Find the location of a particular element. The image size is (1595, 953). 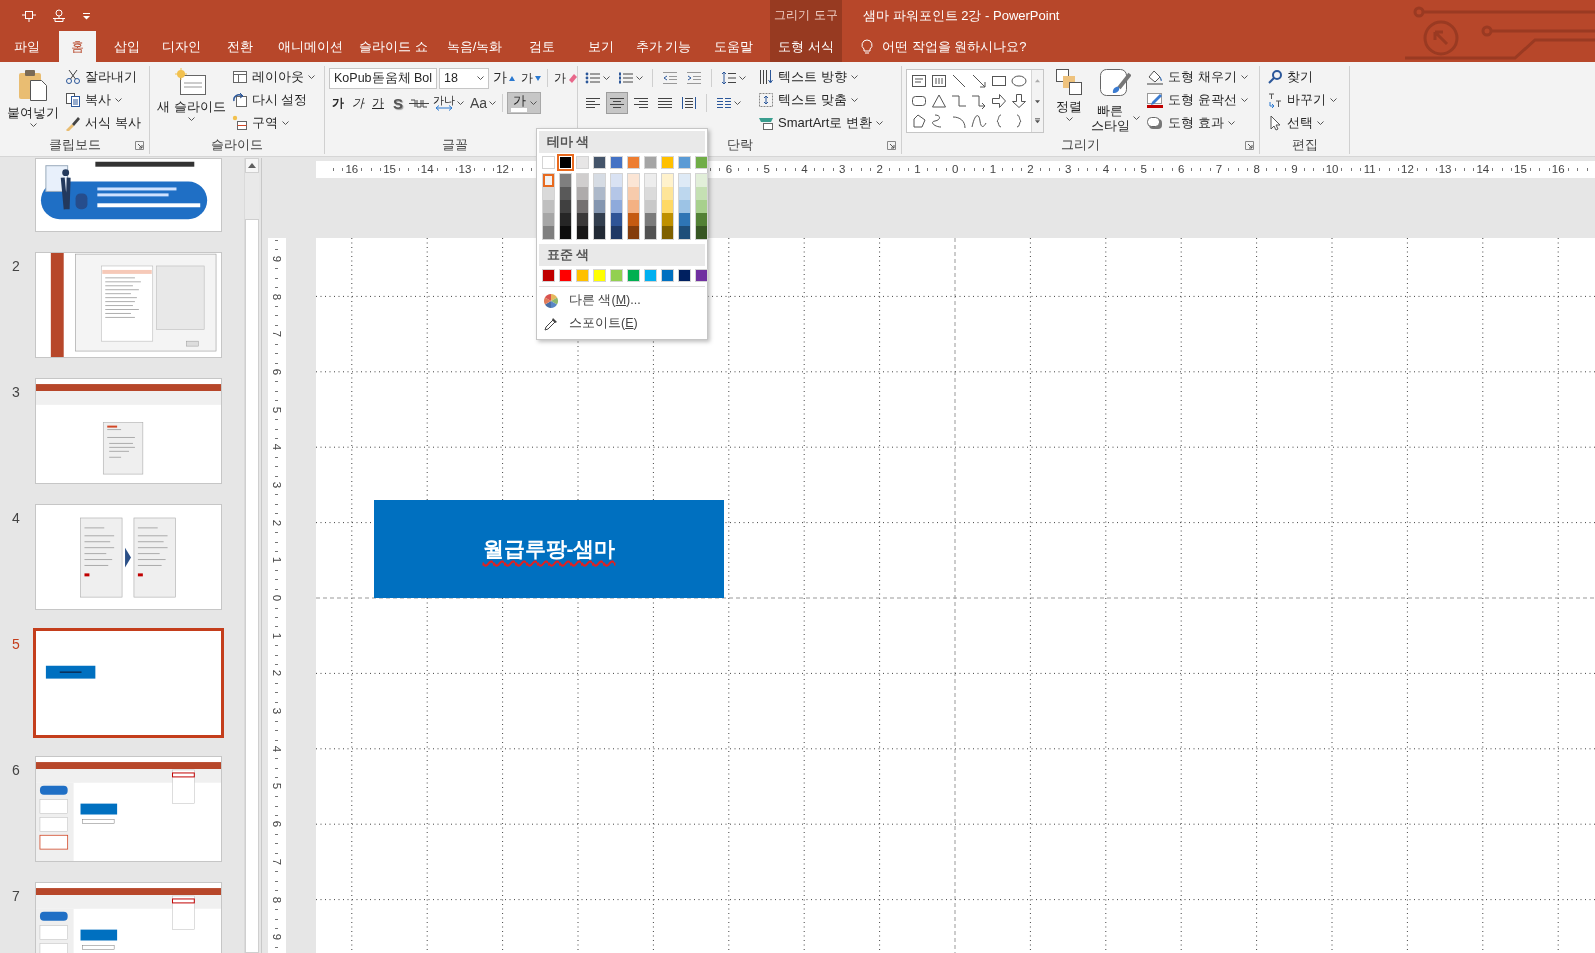

increase-font-size-button: 가 is located at coordinates (504, 78).